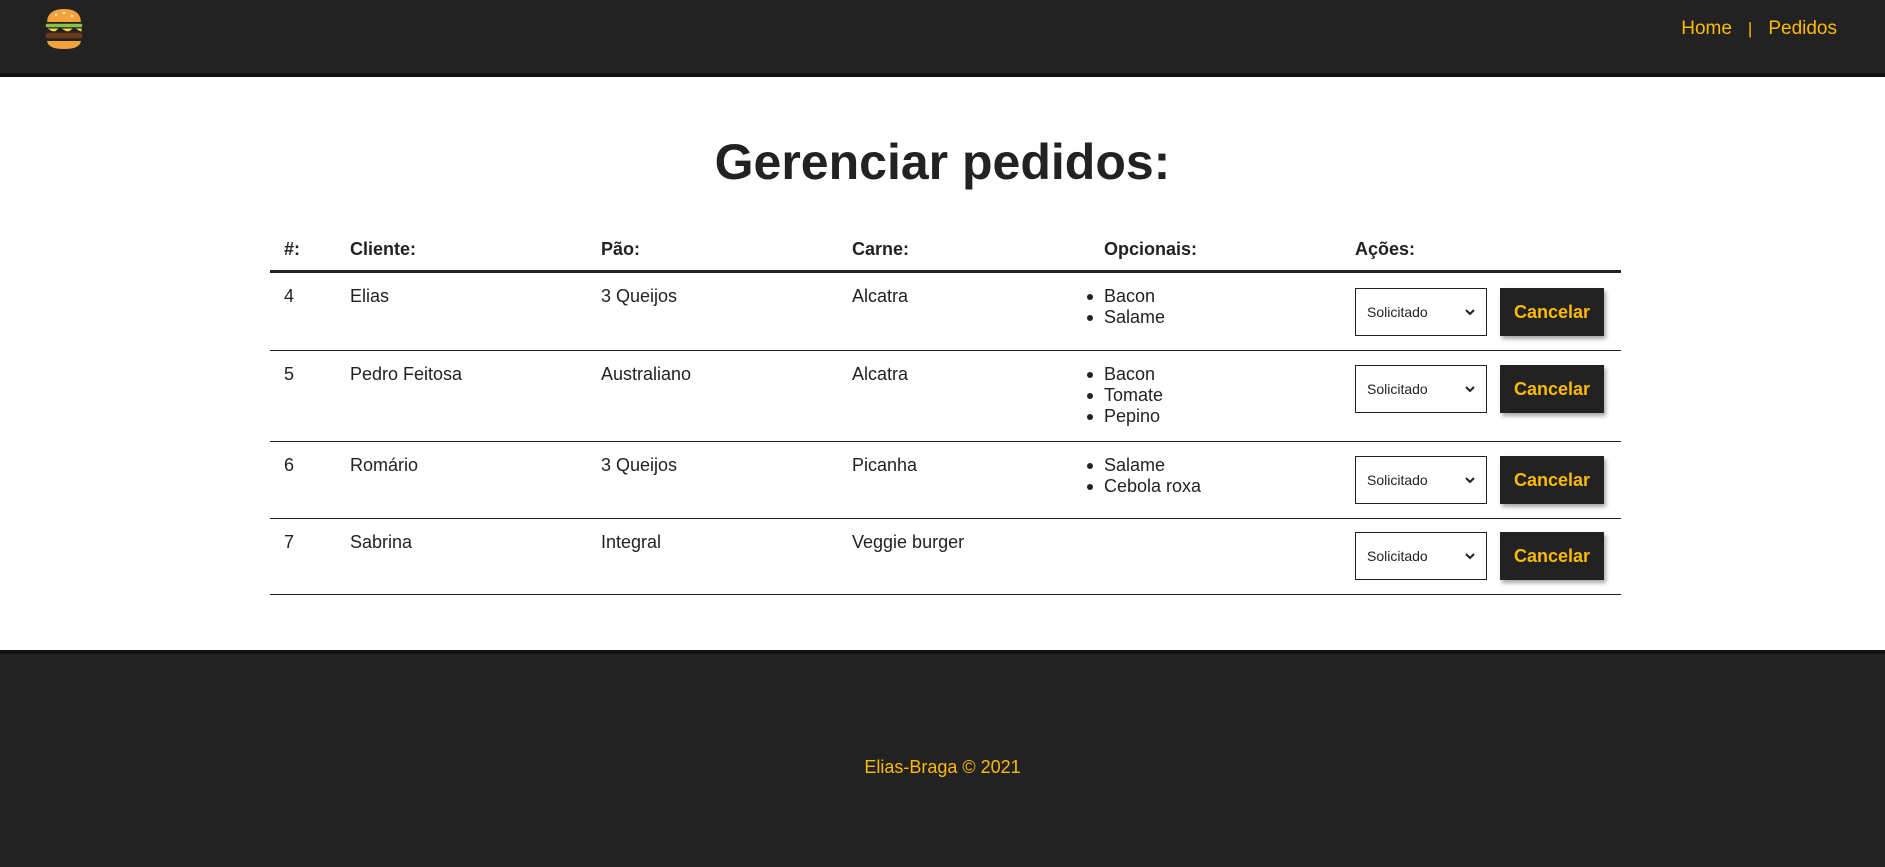  I want to click on page-title: Gerenciar pedidos:, so click(942, 162).